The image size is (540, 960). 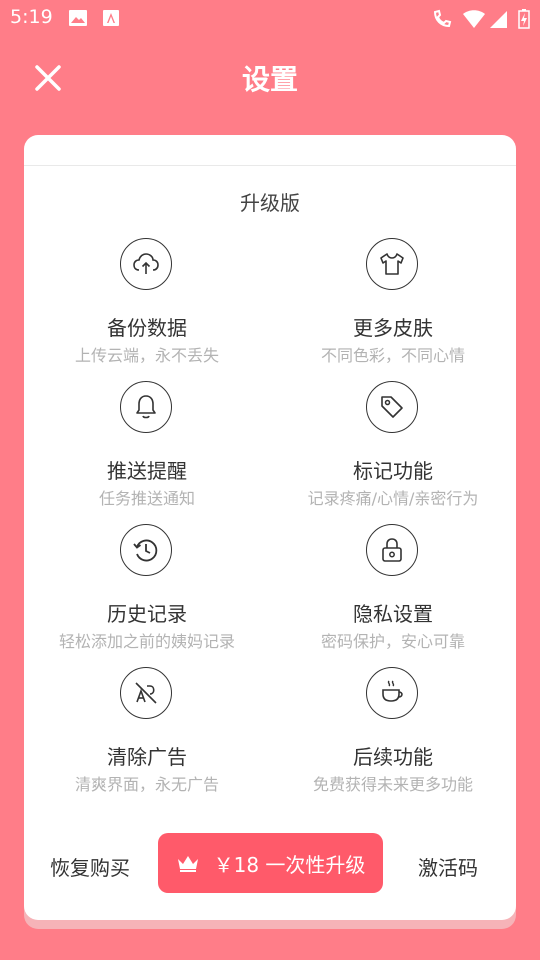 What do you see at coordinates (393, 737) in the screenshot?
I see `feature-future: 后续功能 免费获得未来更多功能` at bounding box center [393, 737].